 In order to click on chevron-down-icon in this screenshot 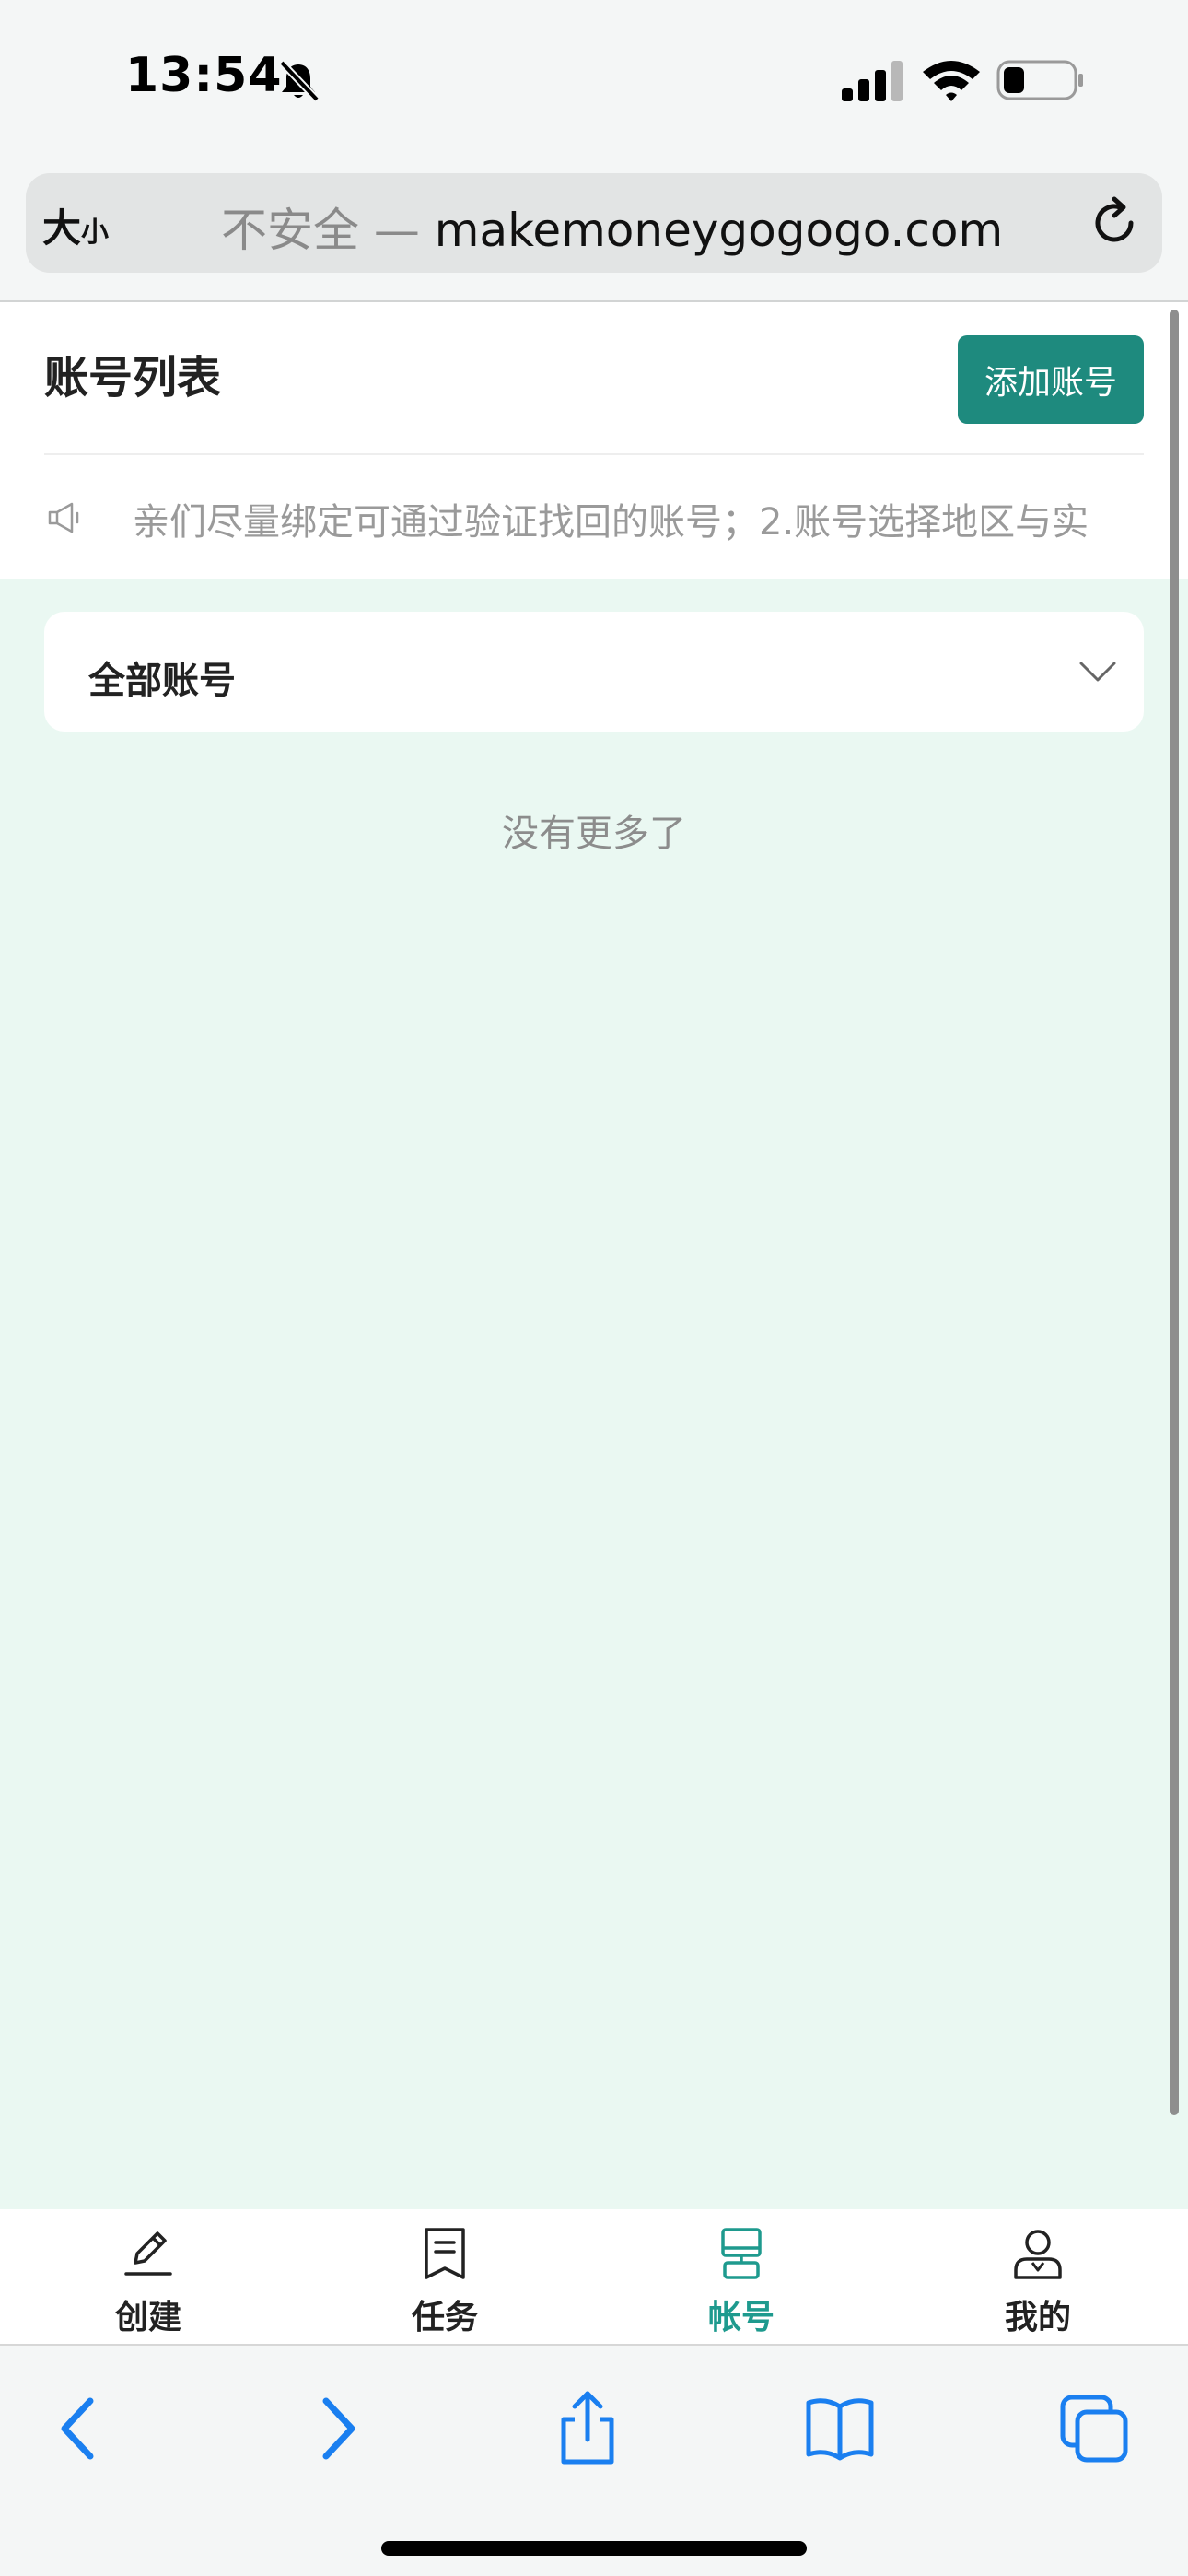, I will do `click(1097, 672)`.